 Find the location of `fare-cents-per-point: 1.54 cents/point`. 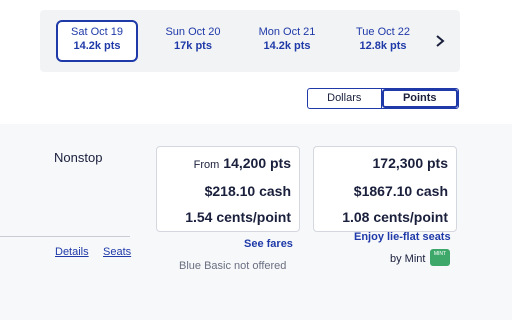

fare-cents-per-point: 1.54 cents/point is located at coordinates (238, 217).